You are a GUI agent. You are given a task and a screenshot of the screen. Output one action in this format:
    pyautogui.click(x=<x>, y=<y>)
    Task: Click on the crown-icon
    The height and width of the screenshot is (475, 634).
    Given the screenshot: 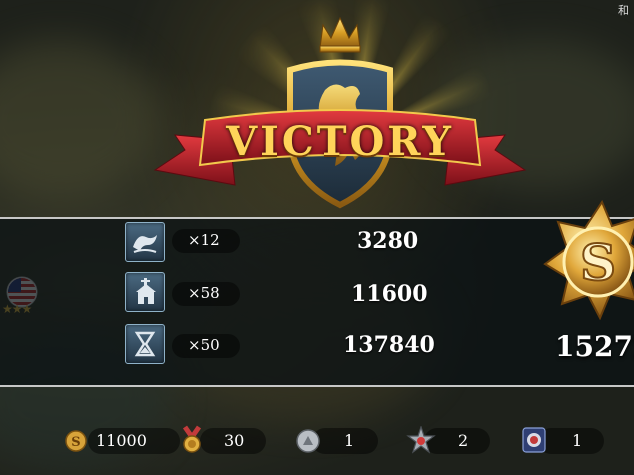 What is the action you would take?
    pyautogui.click(x=340, y=34)
    